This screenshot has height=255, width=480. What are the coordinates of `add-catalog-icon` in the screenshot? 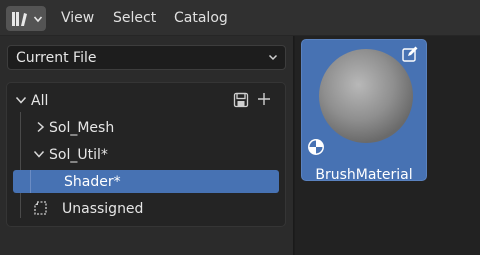 It's located at (264, 101).